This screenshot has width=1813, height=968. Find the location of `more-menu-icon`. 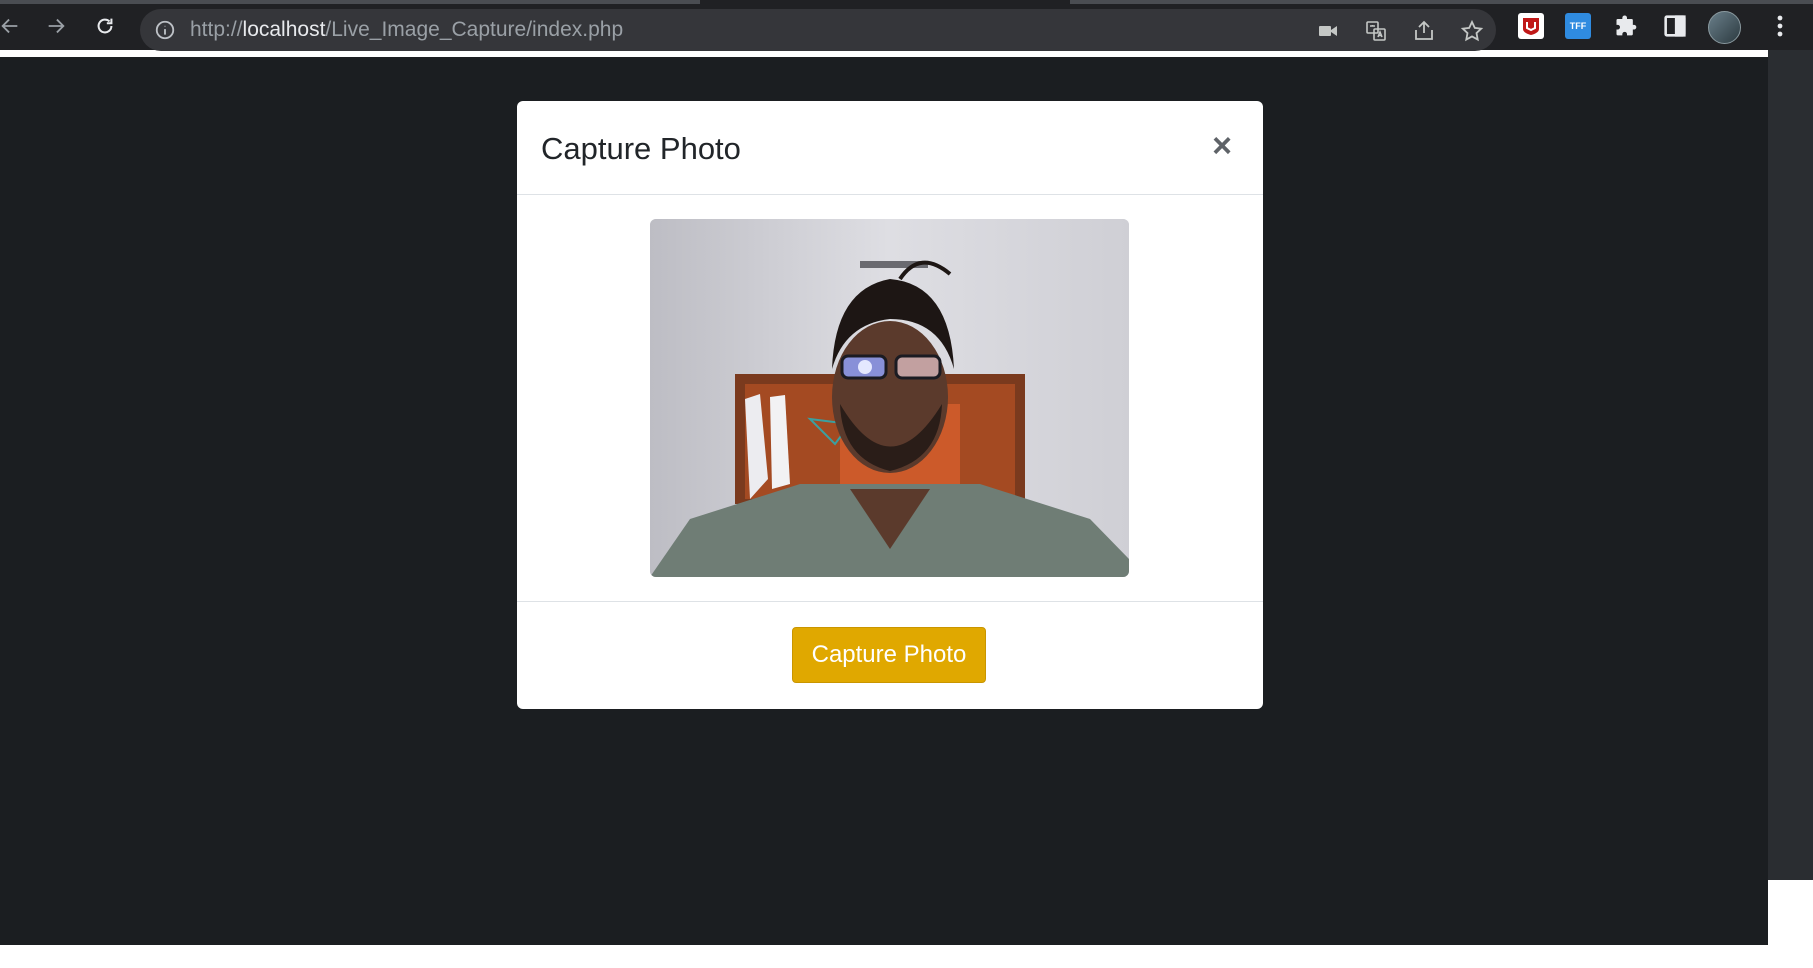

more-menu-icon is located at coordinates (1780, 26).